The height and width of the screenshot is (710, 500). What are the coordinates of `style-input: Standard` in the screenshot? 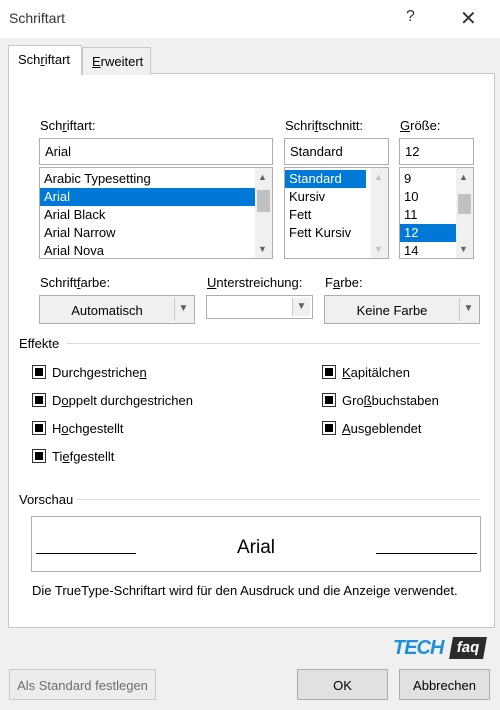 It's located at (336, 151).